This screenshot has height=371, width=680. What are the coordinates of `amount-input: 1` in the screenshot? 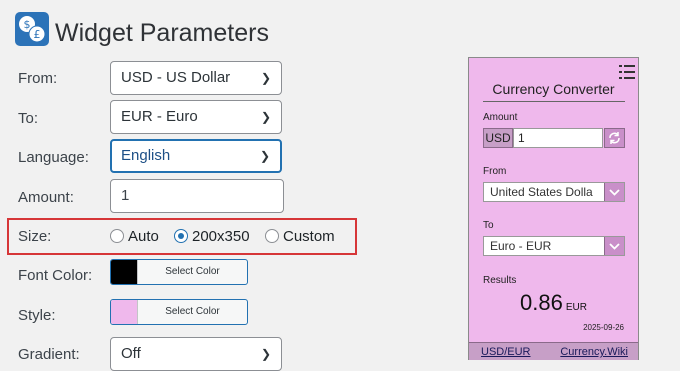 It's located at (197, 196).